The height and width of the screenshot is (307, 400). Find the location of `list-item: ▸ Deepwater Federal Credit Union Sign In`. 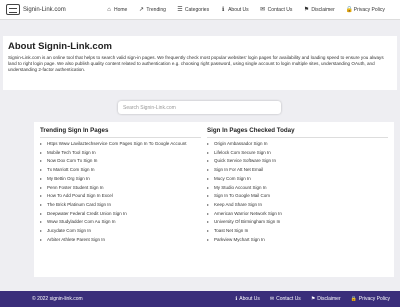

list-item: ▸ Deepwater Federal Credit Union Sign In is located at coordinates (130, 213).